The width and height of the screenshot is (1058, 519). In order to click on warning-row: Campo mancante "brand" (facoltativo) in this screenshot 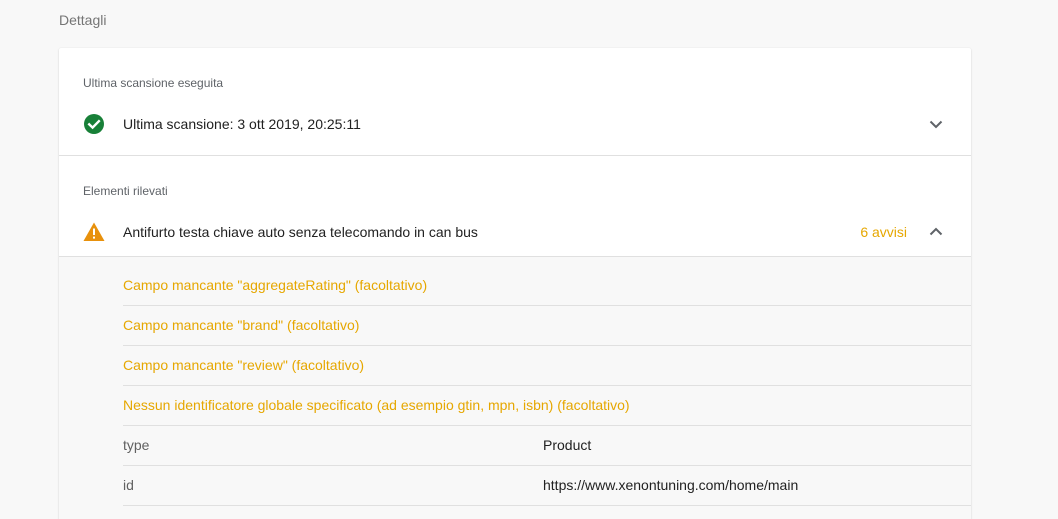, I will do `click(547, 325)`.